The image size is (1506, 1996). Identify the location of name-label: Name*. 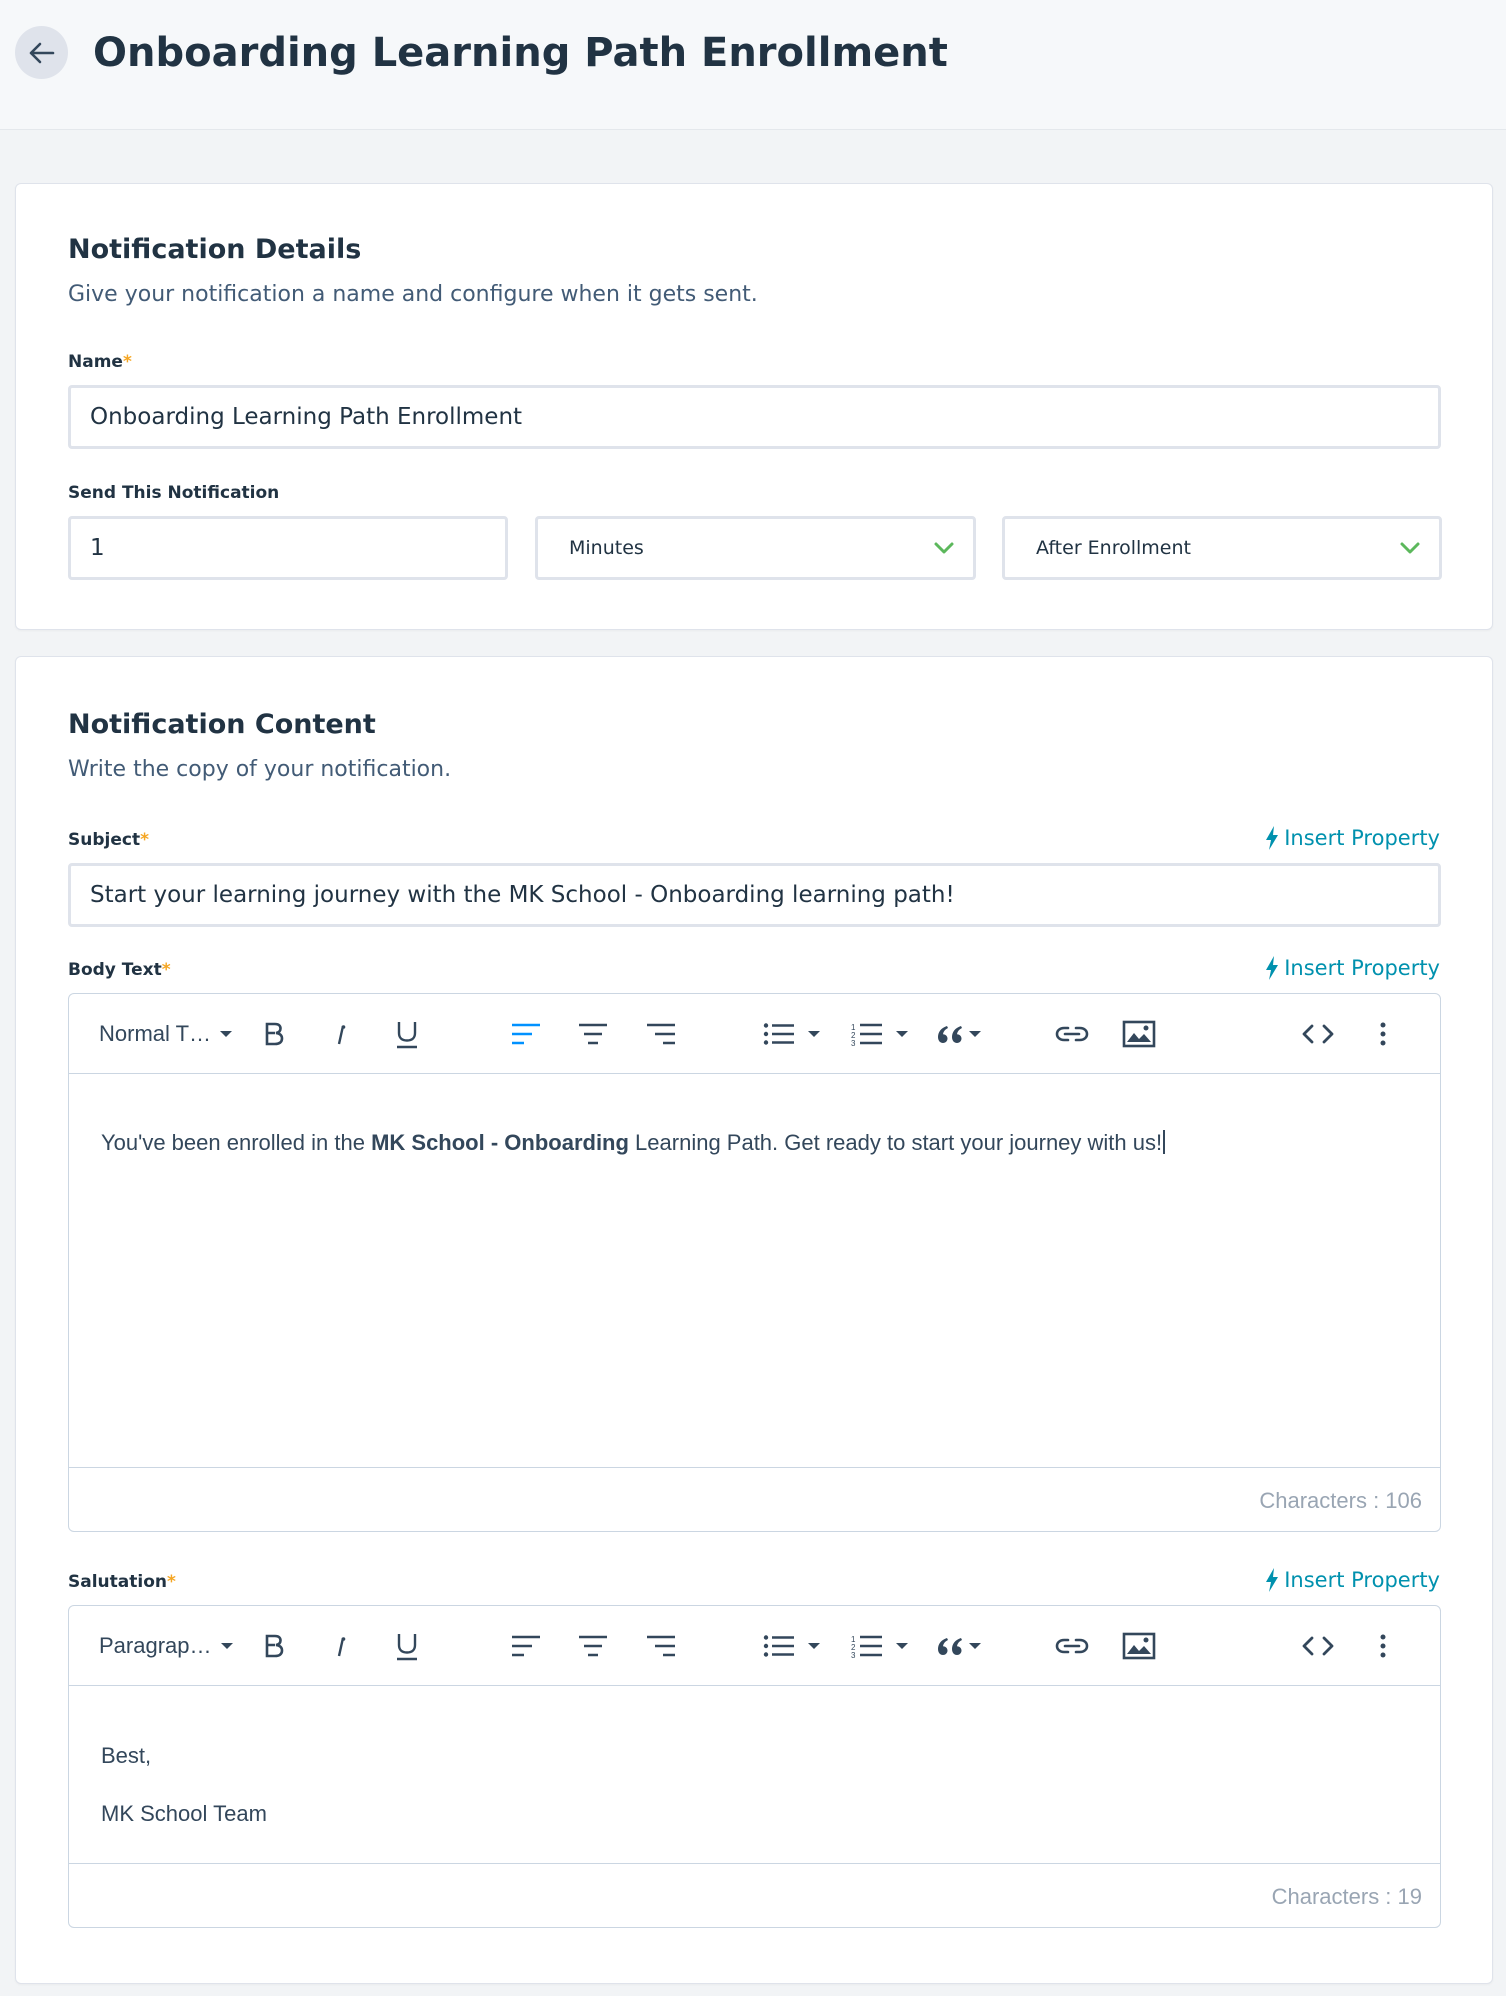
(100, 362).